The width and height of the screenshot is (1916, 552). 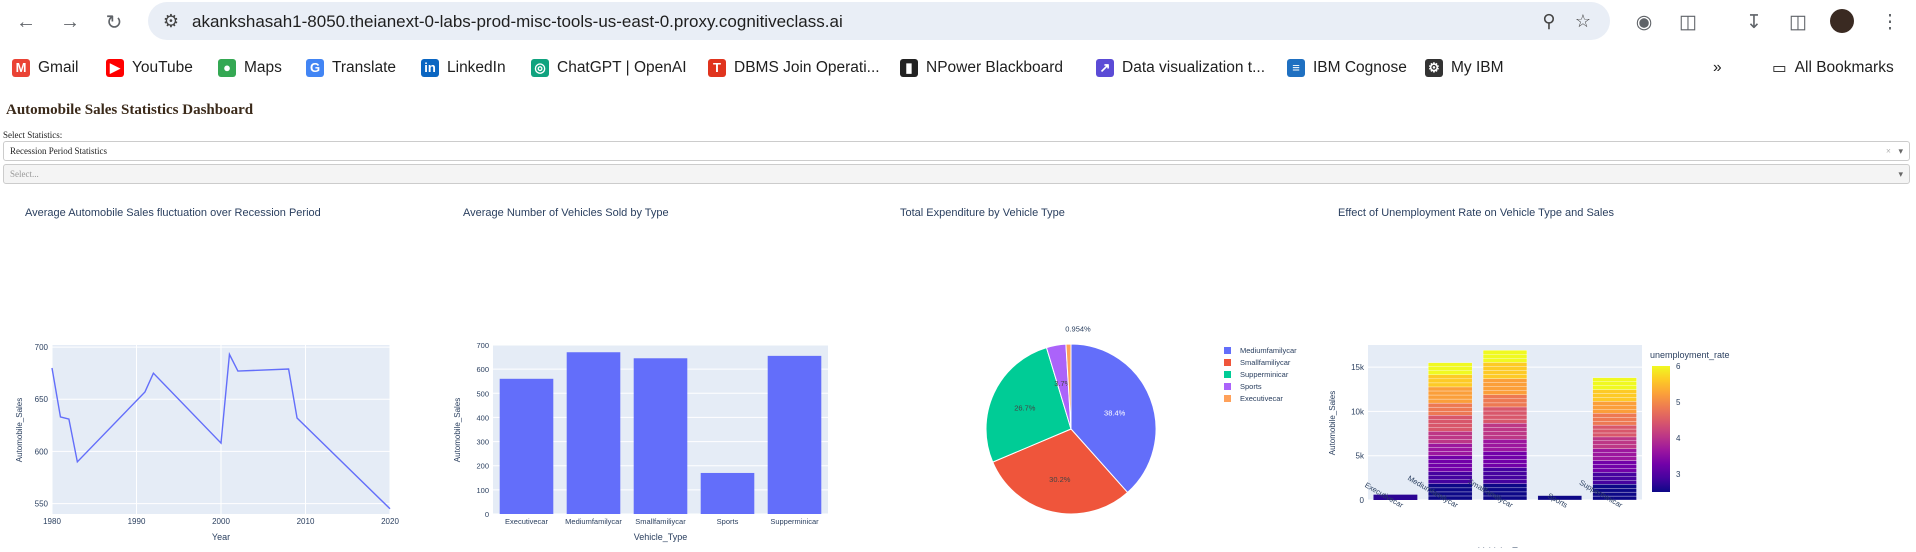 I want to click on bookmark-youtube: ▶ YouTube, so click(x=149, y=68).